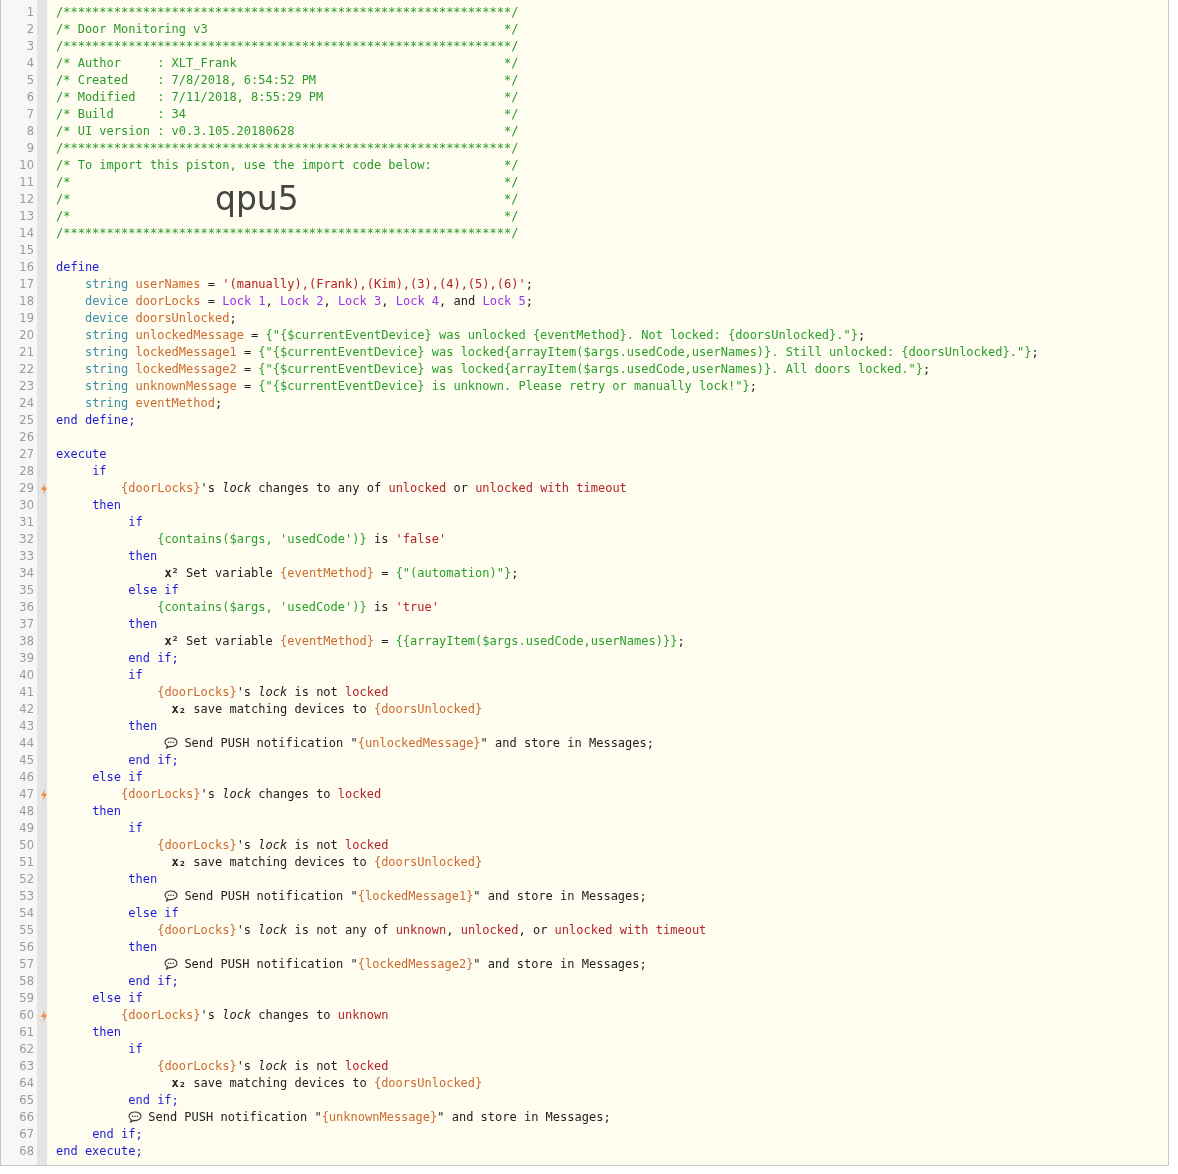 The height and width of the screenshot is (1174, 1178). I want to click on variable-name: {lockedMessage2}, so click(415, 964).